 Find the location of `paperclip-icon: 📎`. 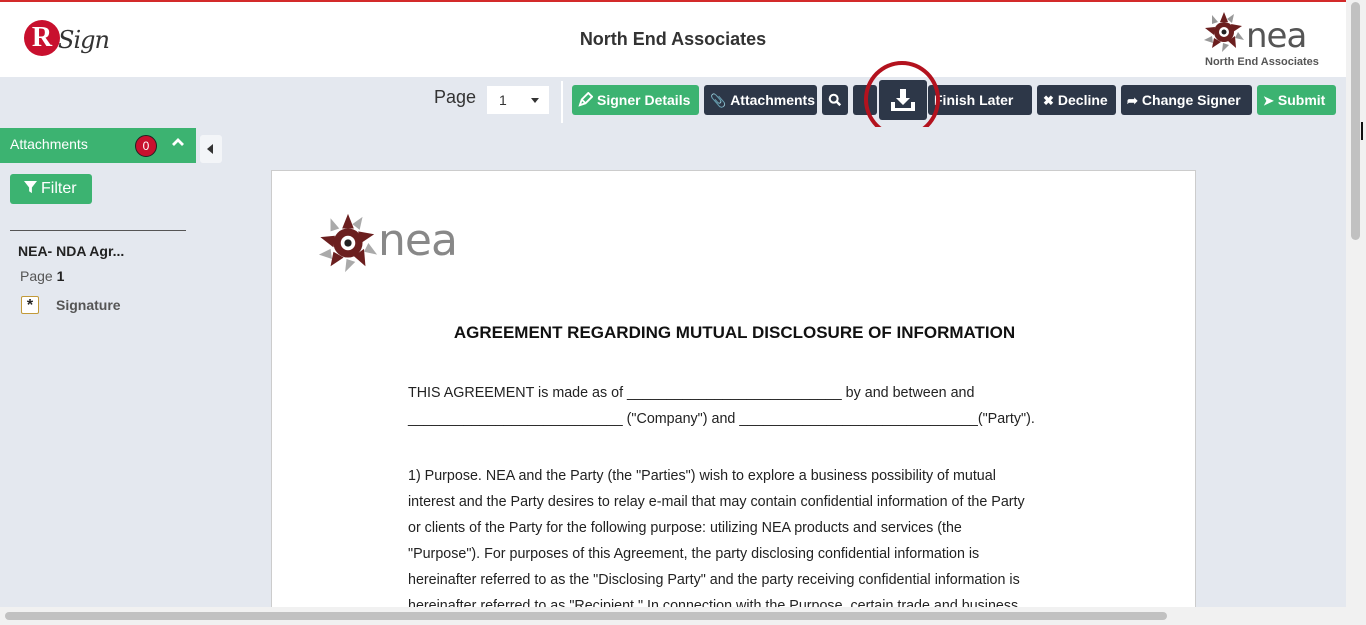

paperclip-icon: 📎 is located at coordinates (718, 100).